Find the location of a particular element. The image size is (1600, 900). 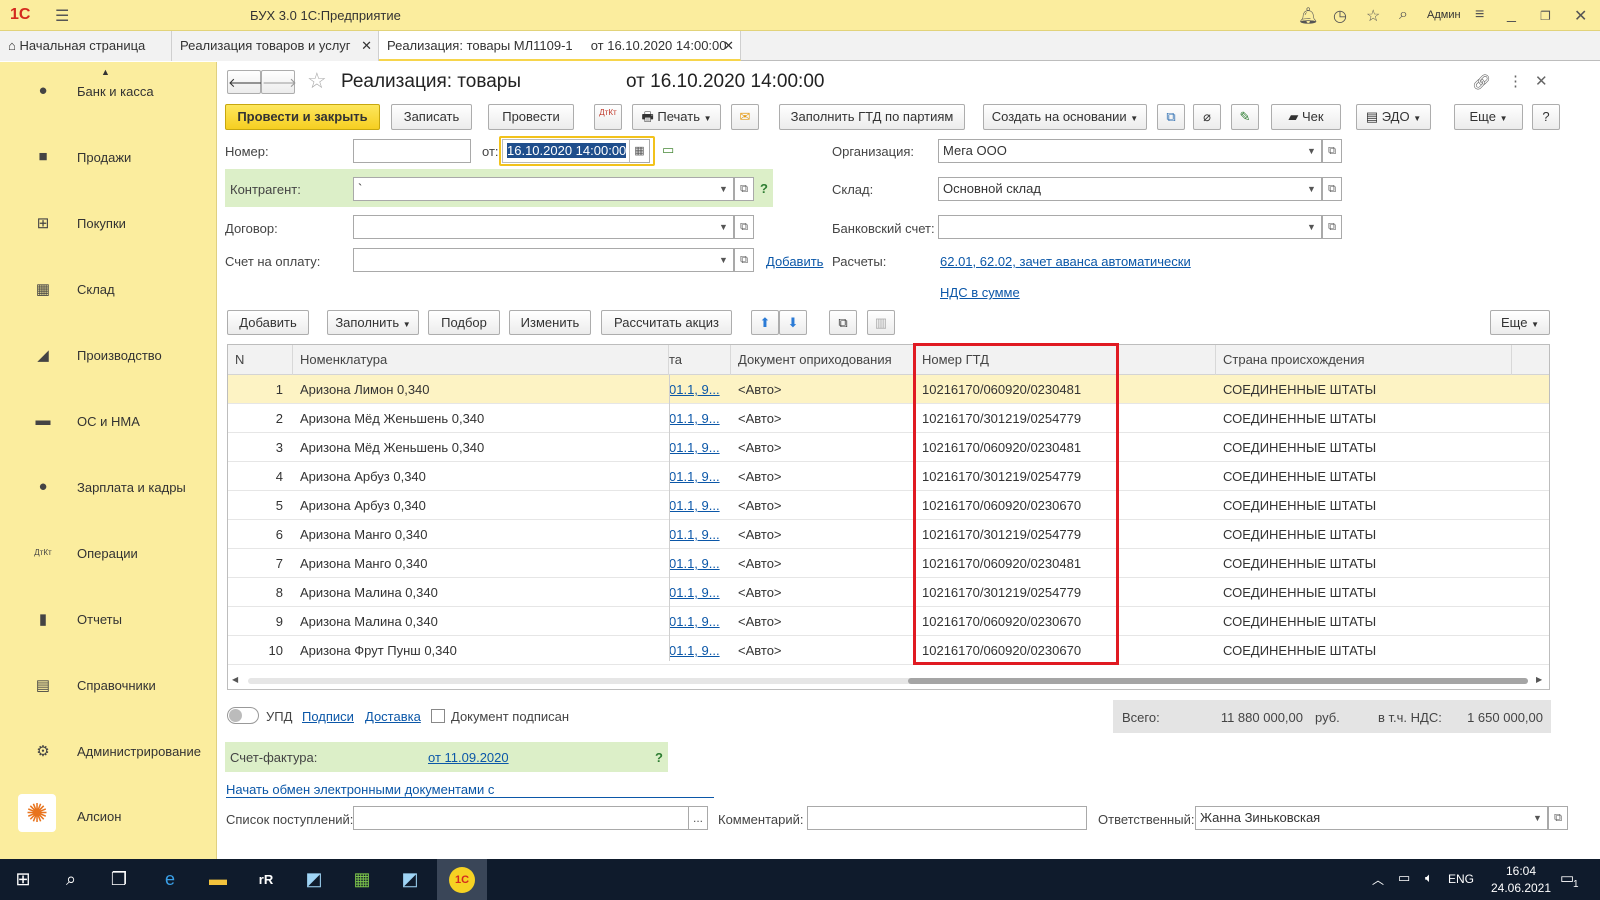

add-row-button: Добавить is located at coordinates (268, 322).